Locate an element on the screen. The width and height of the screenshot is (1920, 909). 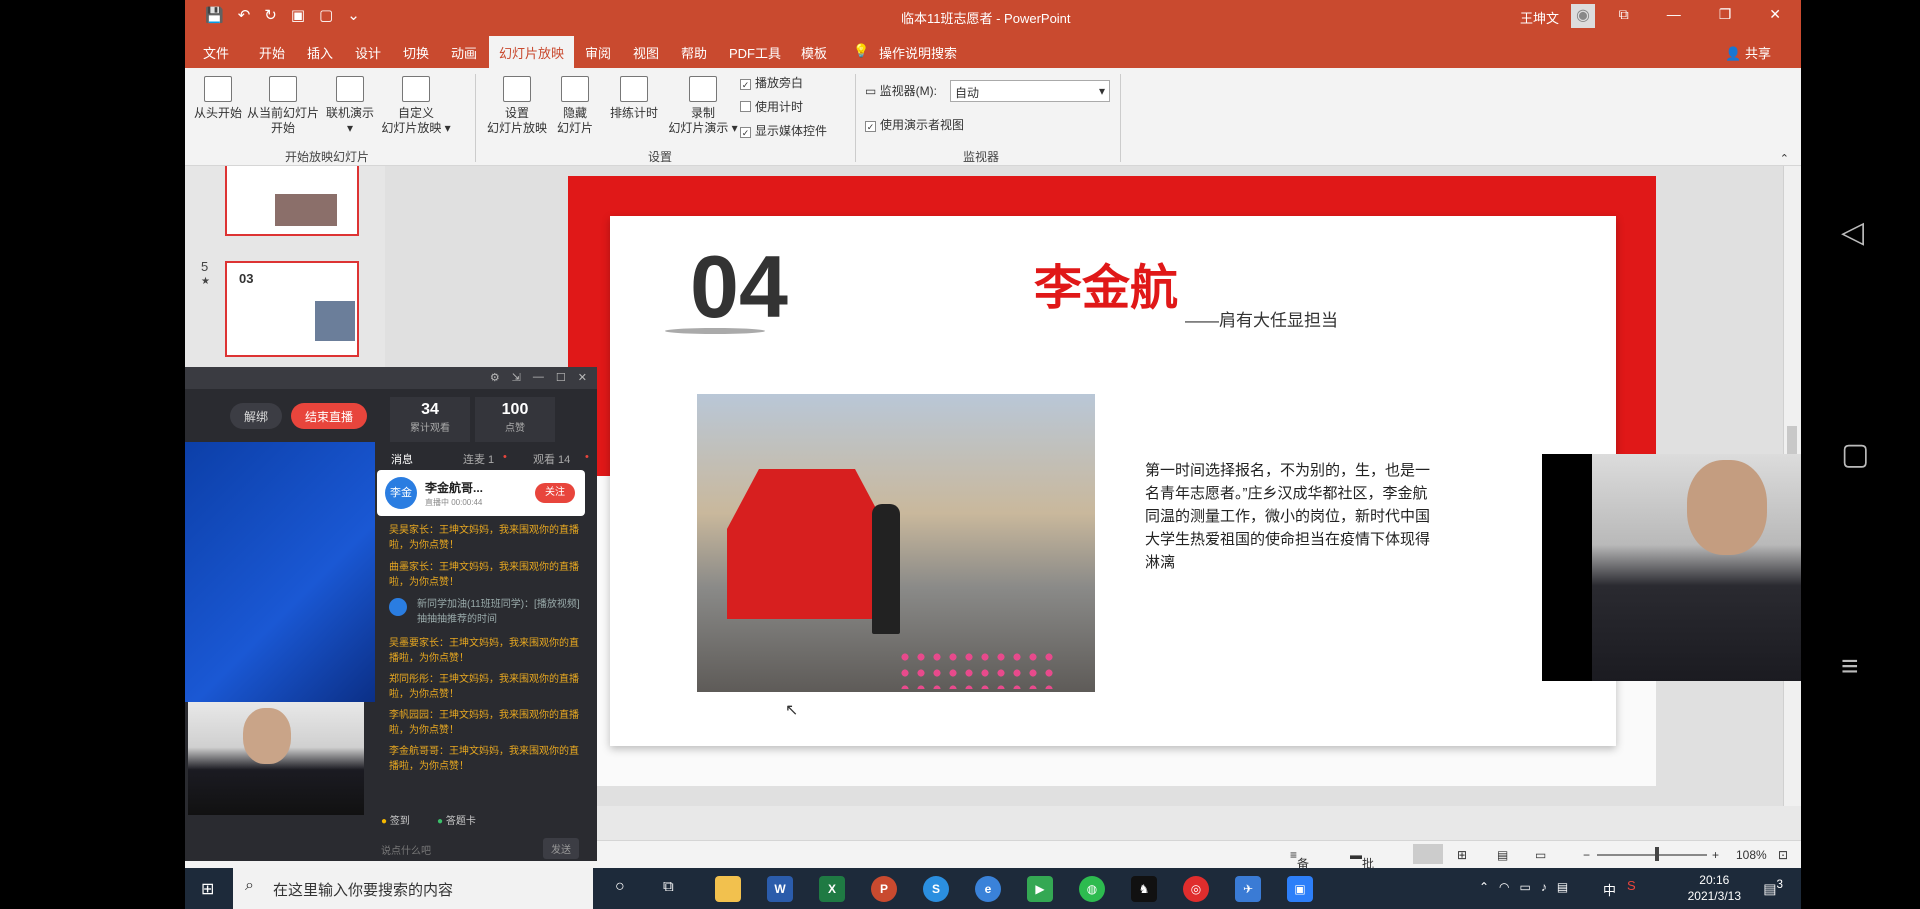
follow-button: 关注 is located at coordinates (555, 493).